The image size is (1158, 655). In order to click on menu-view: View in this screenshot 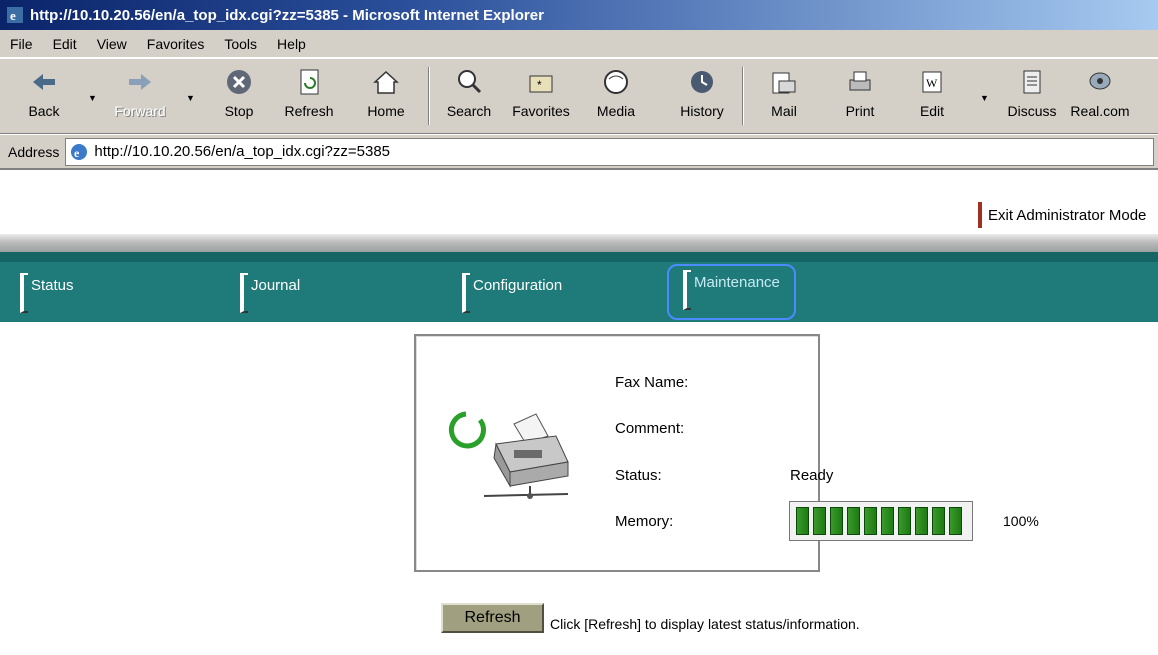, I will do `click(112, 44)`.